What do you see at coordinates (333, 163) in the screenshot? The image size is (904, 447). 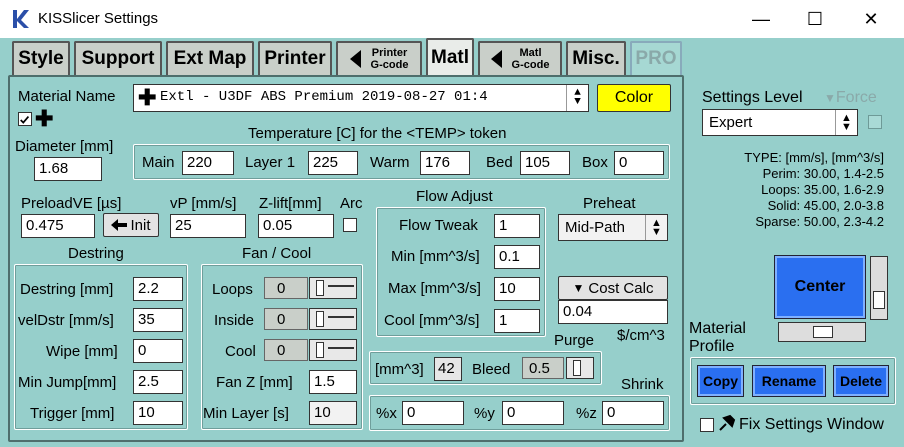 I see `temp-layer1-input: 225` at bounding box center [333, 163].